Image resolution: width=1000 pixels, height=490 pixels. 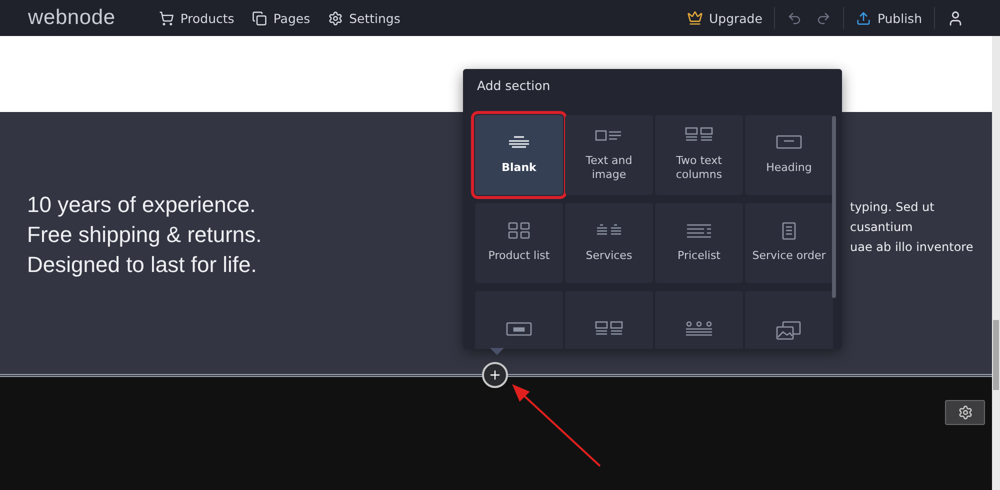 What do you see at coordinates (789, 242) in the screenshot?
I see `section-option: Service order` at bounding box center [789, 242].